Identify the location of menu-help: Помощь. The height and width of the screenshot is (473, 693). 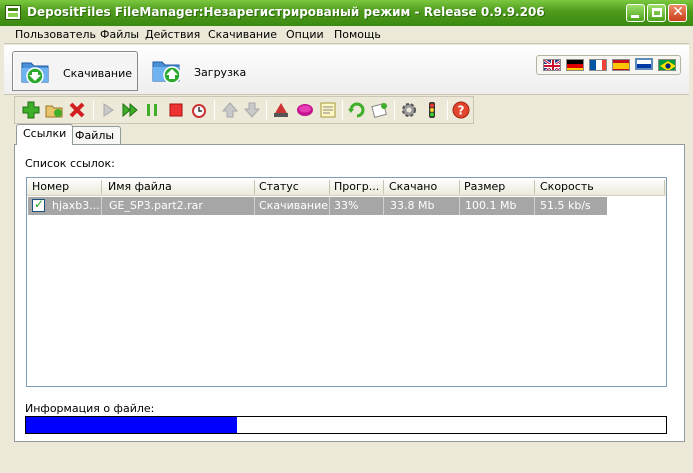
(357, 34).